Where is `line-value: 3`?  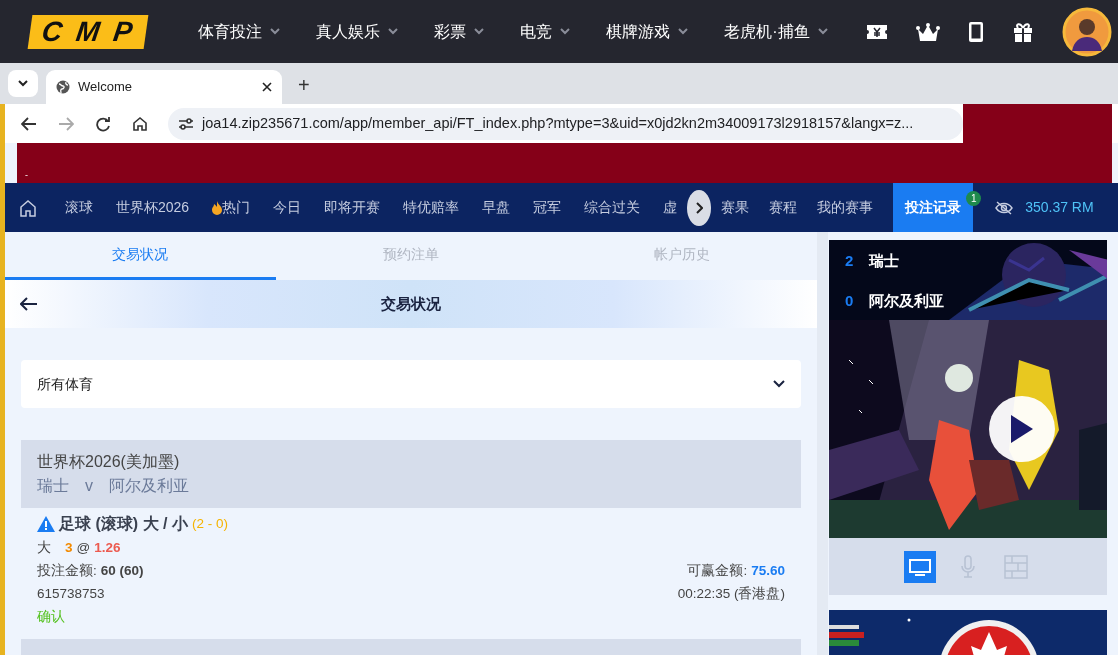
line-value: 3 is located at coordinates (69, 548).